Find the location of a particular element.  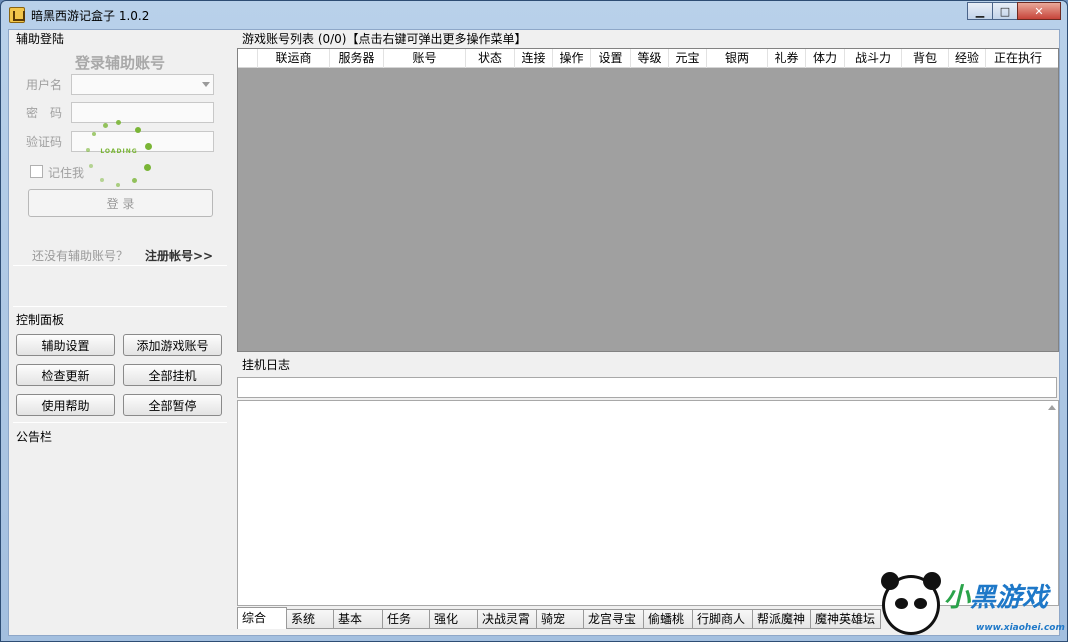

minimize-button: ▁ is located at coordinates (980, 11).